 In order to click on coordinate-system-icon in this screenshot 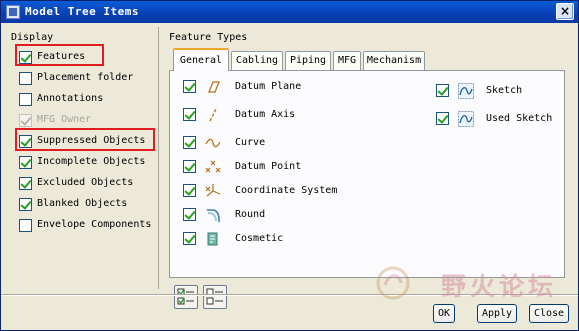, I will do `click(213, 190)`.